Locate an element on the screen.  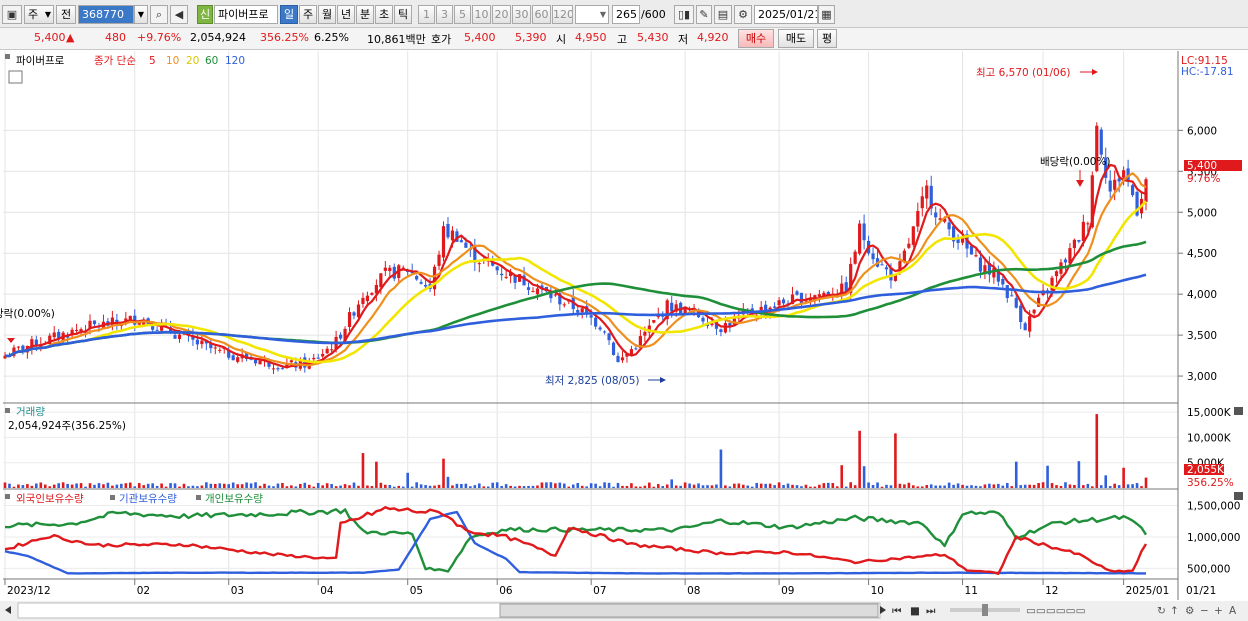
count-60: 60 is located at coordinates (541, 14).